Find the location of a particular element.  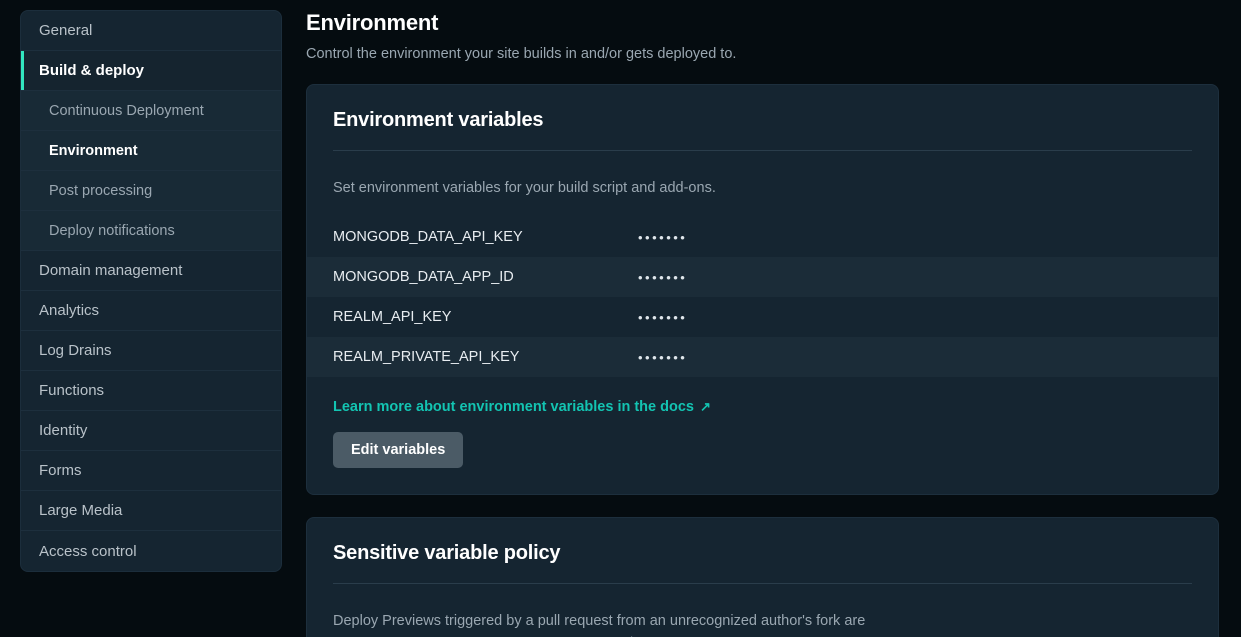

environment-variable-row: MONGODB_DATA_API_KEY ••••••• is located at coordinates (762, 237).